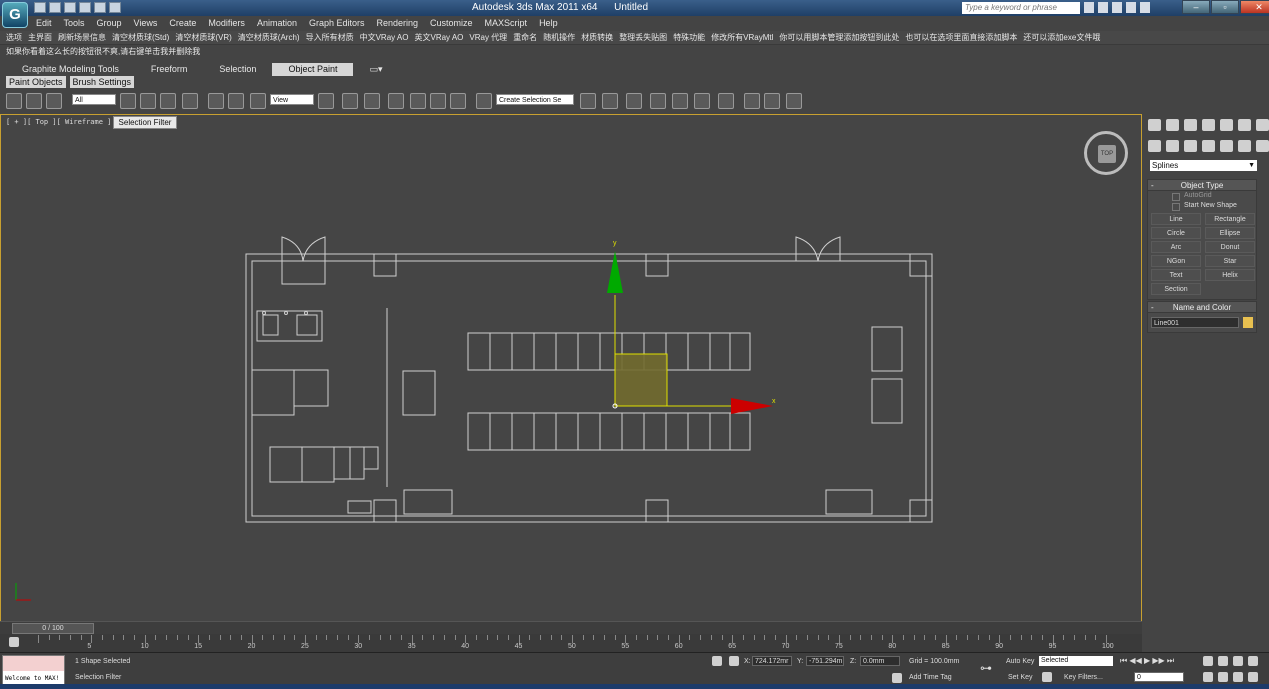  What do you see at coordinates (506, 23) in the screenshot?
I see `menu-maxscript: MAXScript` at bounding box center [506, 23].